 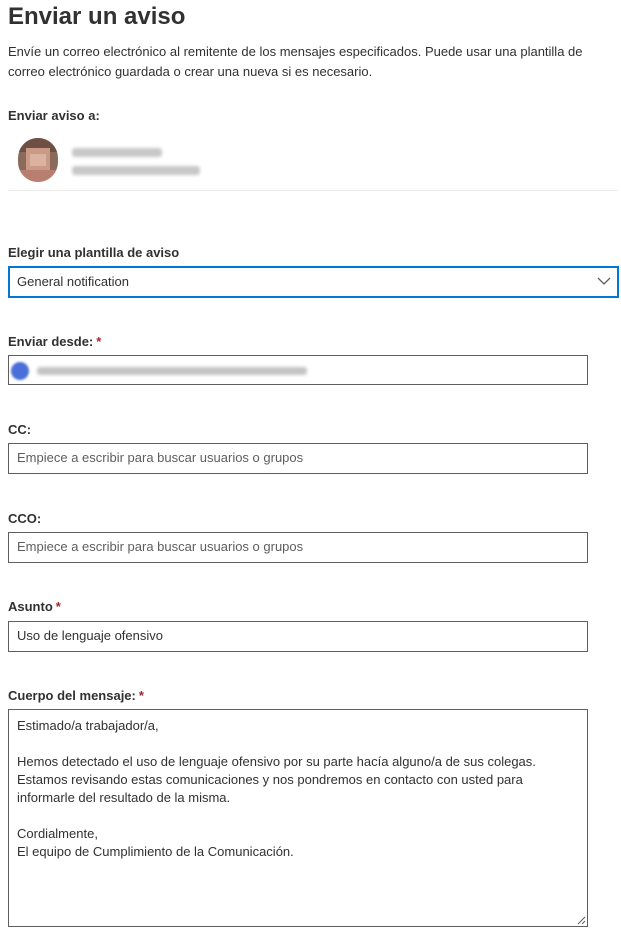 I want to click on recipient-card, so click(x=168, y=160).